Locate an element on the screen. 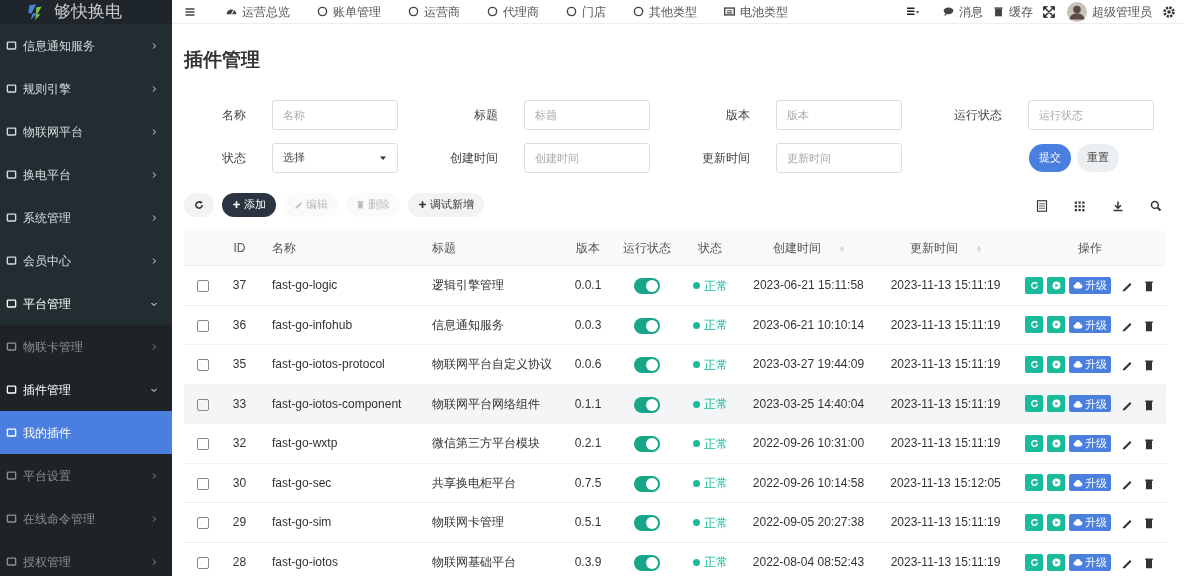  column-header: 操作 is located at coordinates (1090, 247).